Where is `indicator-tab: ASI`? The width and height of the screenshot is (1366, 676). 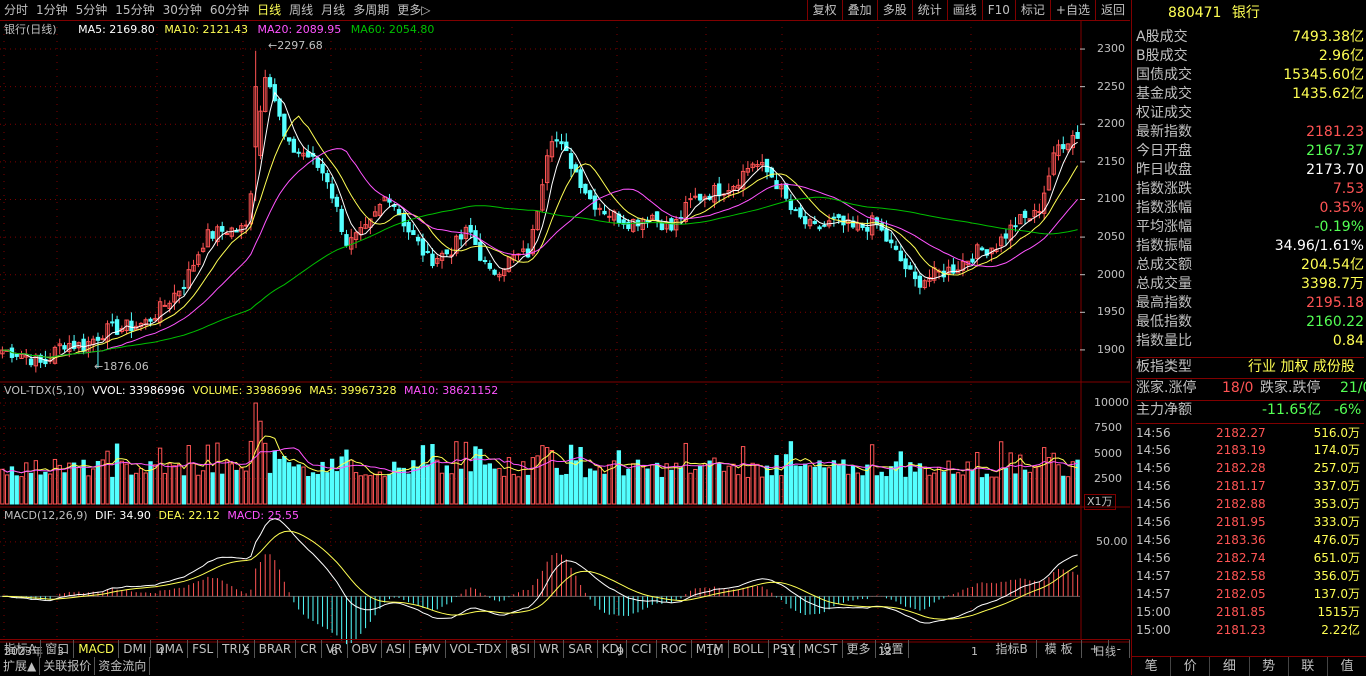 indicator-tab: ASI is located at coordinates (396, 649).